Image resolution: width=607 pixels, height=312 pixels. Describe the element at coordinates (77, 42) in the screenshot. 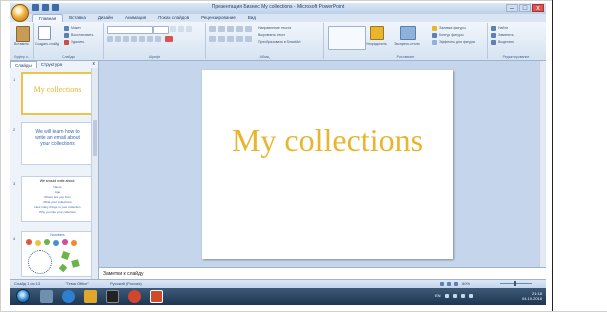

I see `delete-button: Удалить` at that location.